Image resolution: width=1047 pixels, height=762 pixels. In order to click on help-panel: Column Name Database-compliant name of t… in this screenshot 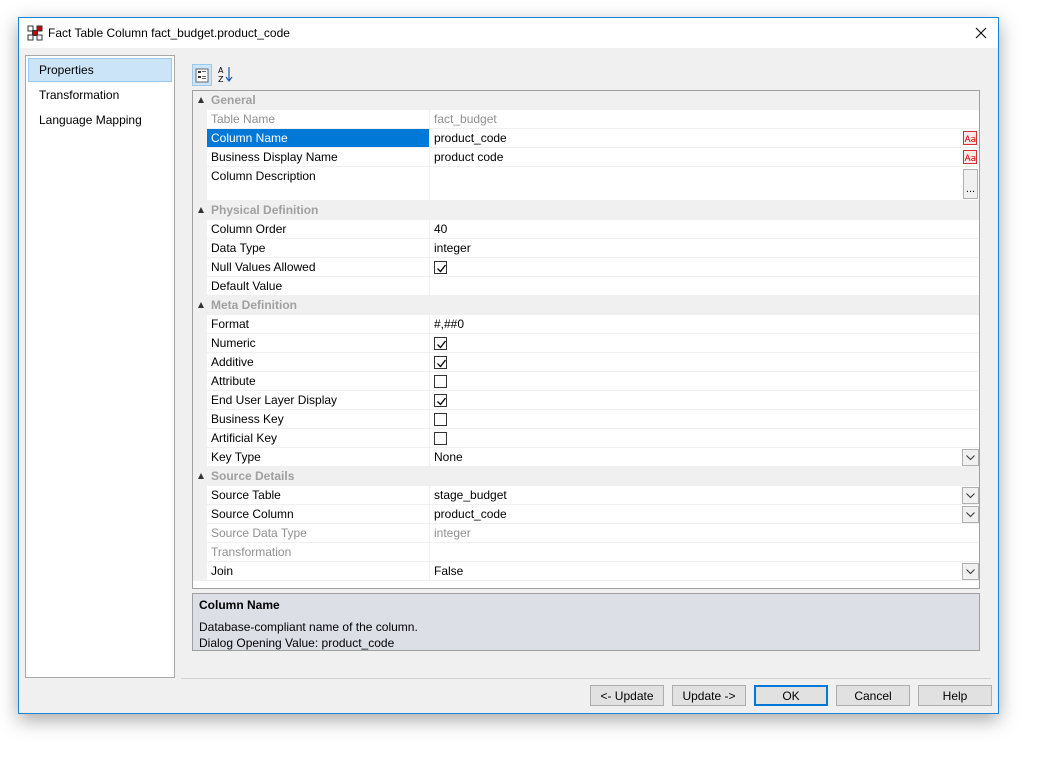, I will do `click(586, 622)`.